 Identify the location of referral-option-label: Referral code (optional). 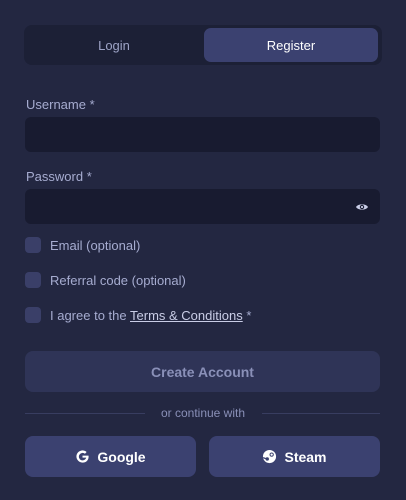
(118, 280).